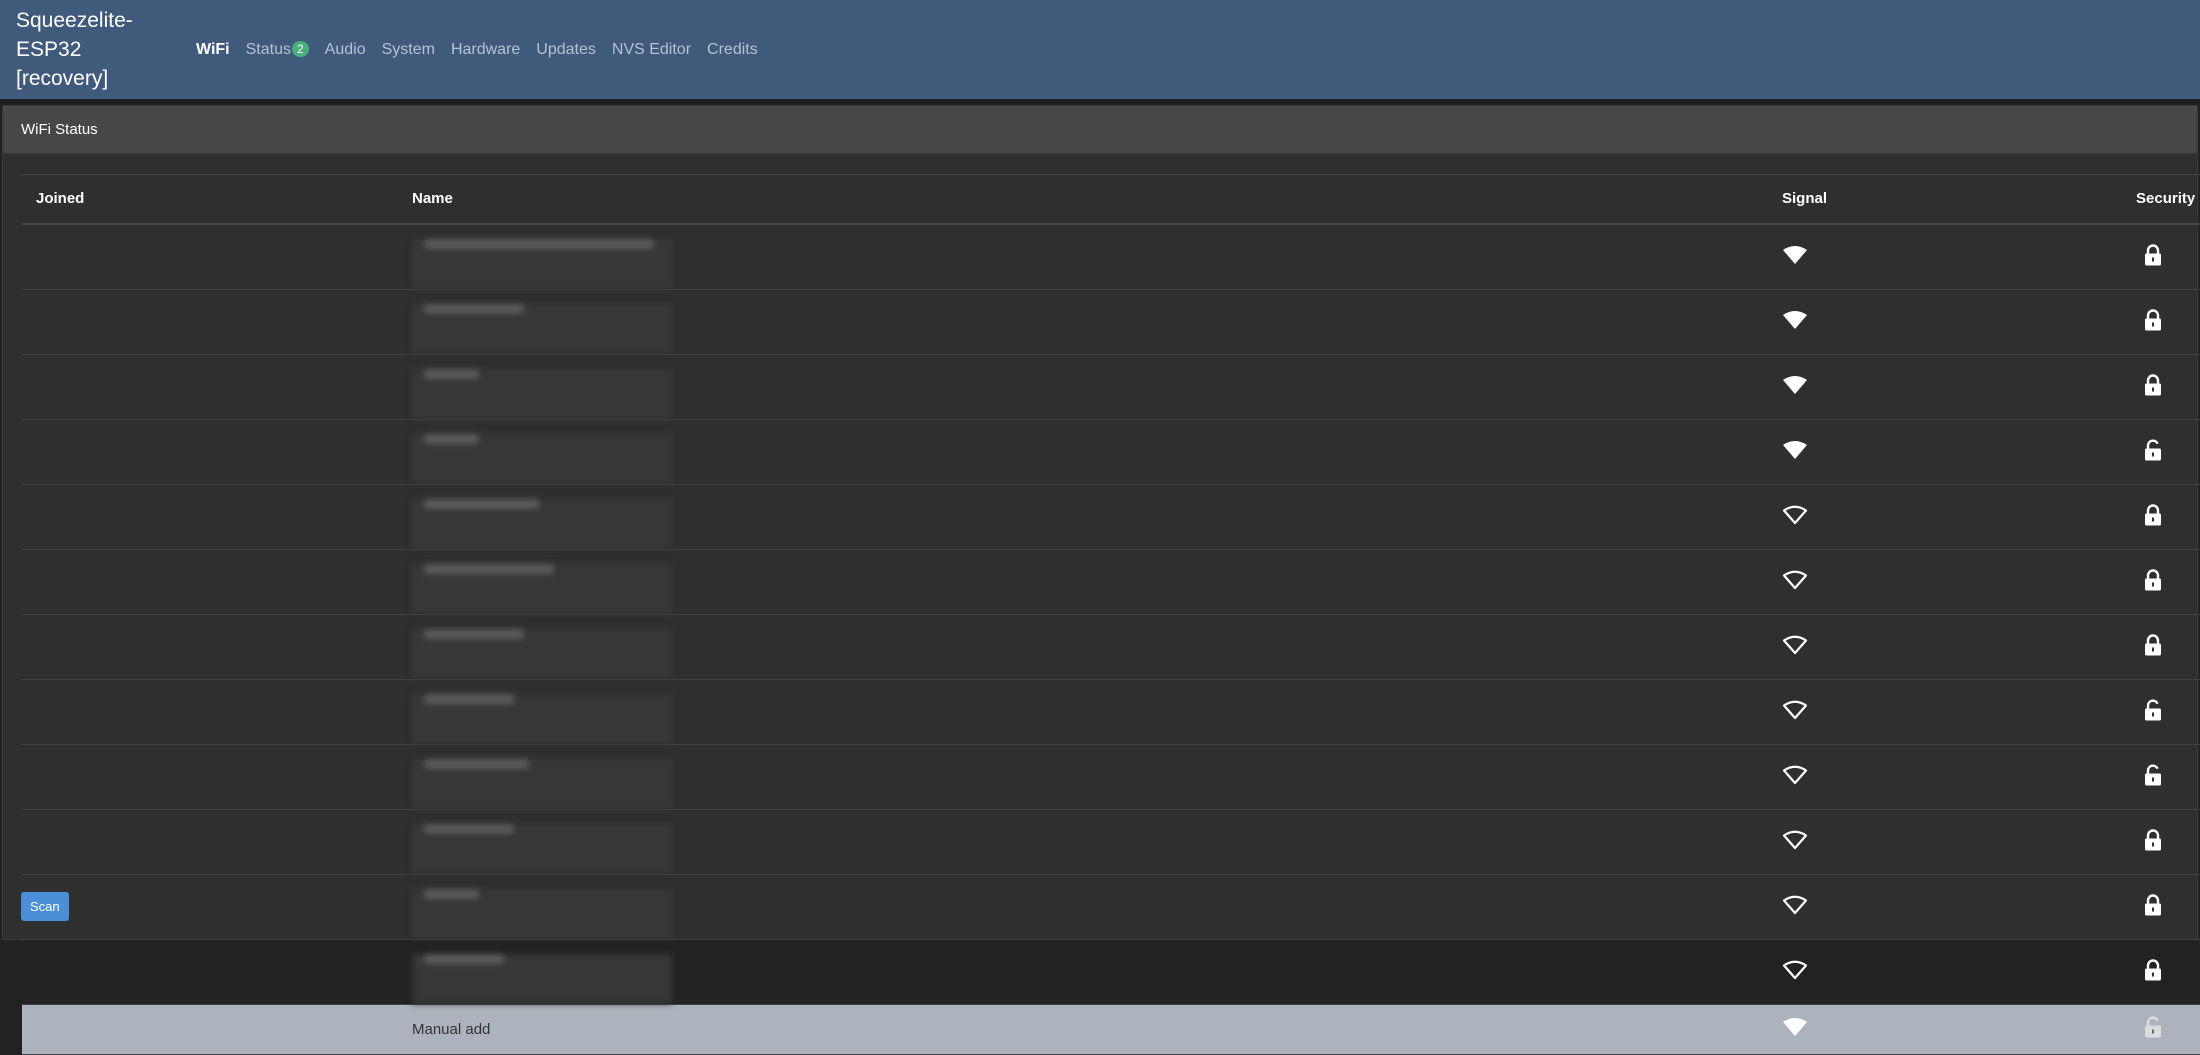 The image size is (2200, 1055). I want to click on brand-title: Squeezelite-ESP32, so click(74, 35).